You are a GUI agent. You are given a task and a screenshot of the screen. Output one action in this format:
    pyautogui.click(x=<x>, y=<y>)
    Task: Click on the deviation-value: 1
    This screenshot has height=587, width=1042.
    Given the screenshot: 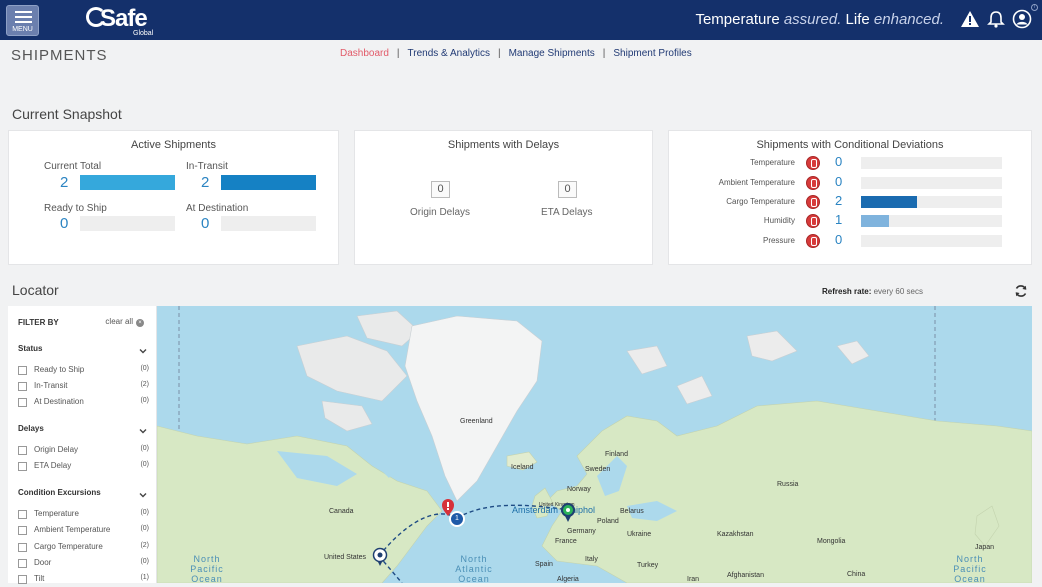 What is the action you would take?
    pyautogui.click(x=839, y=219)
    